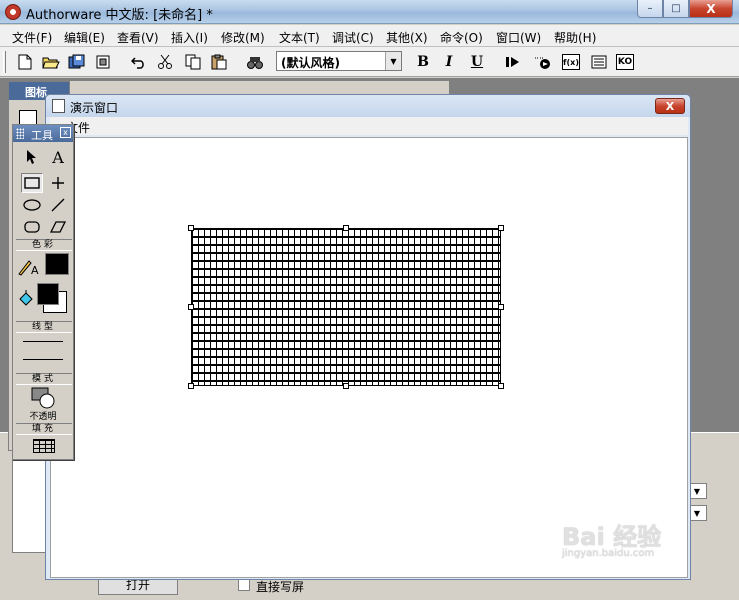  I want to click on restart-button, so click(513, 62).